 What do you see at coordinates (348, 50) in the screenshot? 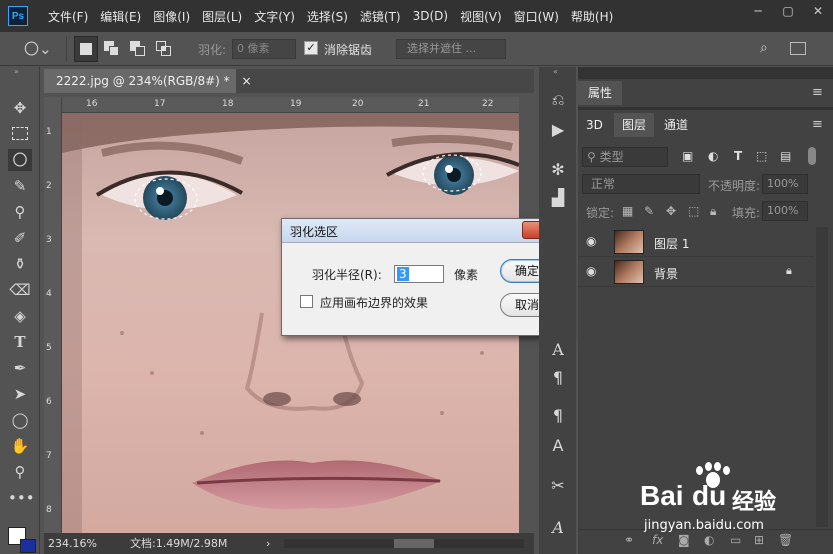
I see `antialias-label: 消除锯齿` at bounding box center [348, 50].